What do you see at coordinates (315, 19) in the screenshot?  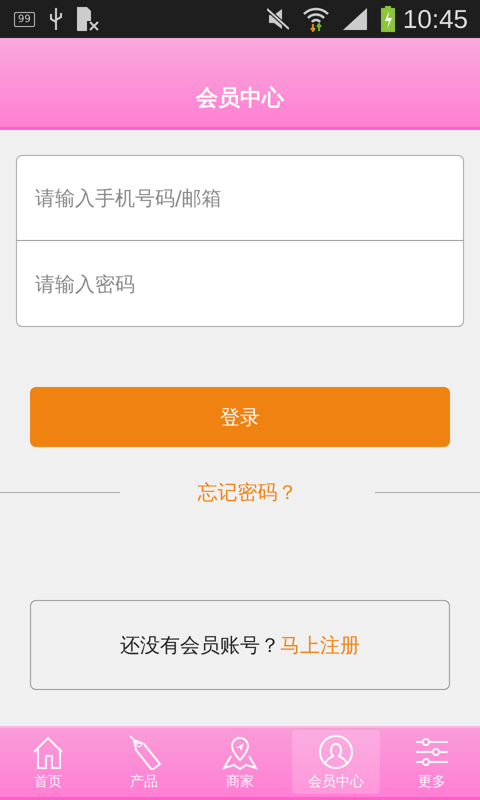 I see `wifi-icon` at bounding box center [315, 19].